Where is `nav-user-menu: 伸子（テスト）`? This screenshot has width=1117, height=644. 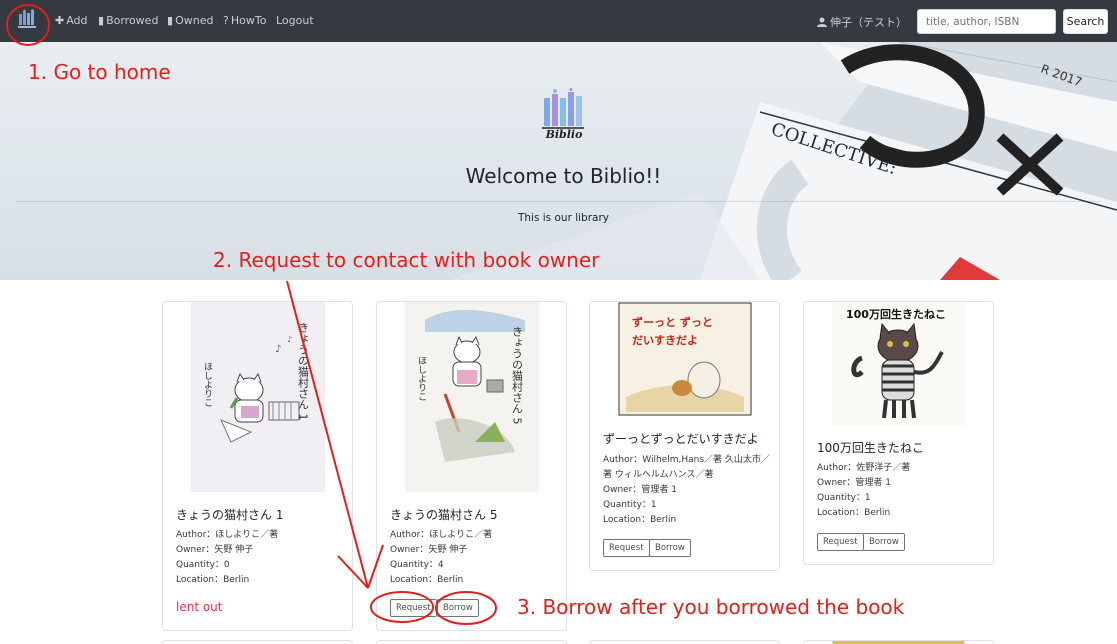
nav-user-menu: 伸子（テスト） is located at coordinates (861, 22).